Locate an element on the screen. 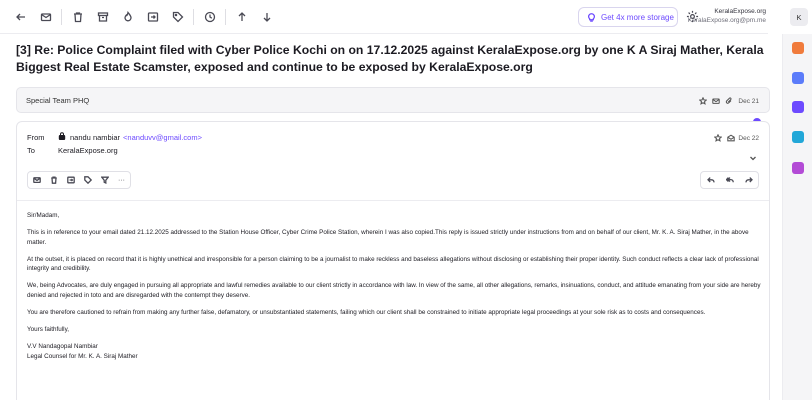  attachment-icon is located at coordinates (729, 101).